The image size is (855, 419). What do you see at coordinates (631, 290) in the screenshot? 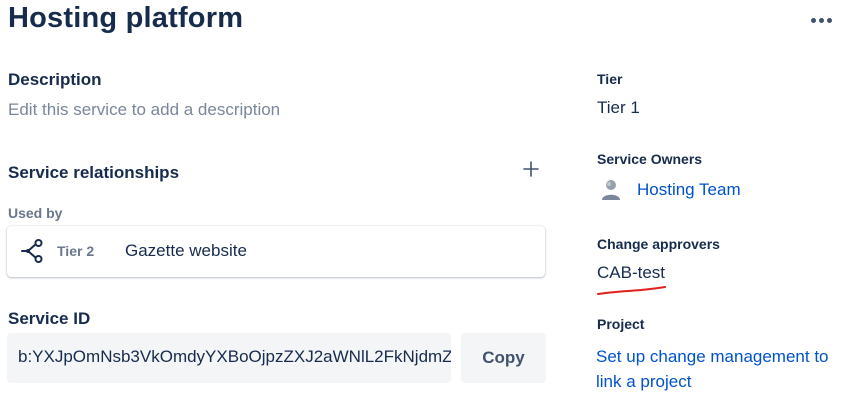
I see `red-underline-annotation` at bounding box center [631, 290].